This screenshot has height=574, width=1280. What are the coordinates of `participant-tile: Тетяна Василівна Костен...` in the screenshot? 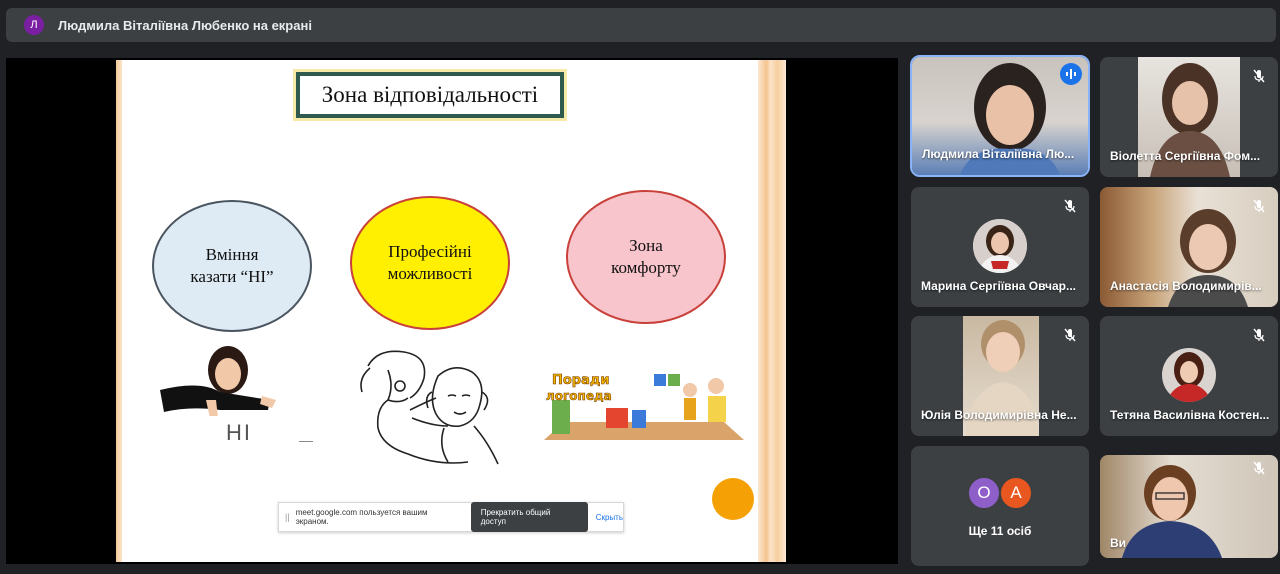 It's located at (1189, 376).